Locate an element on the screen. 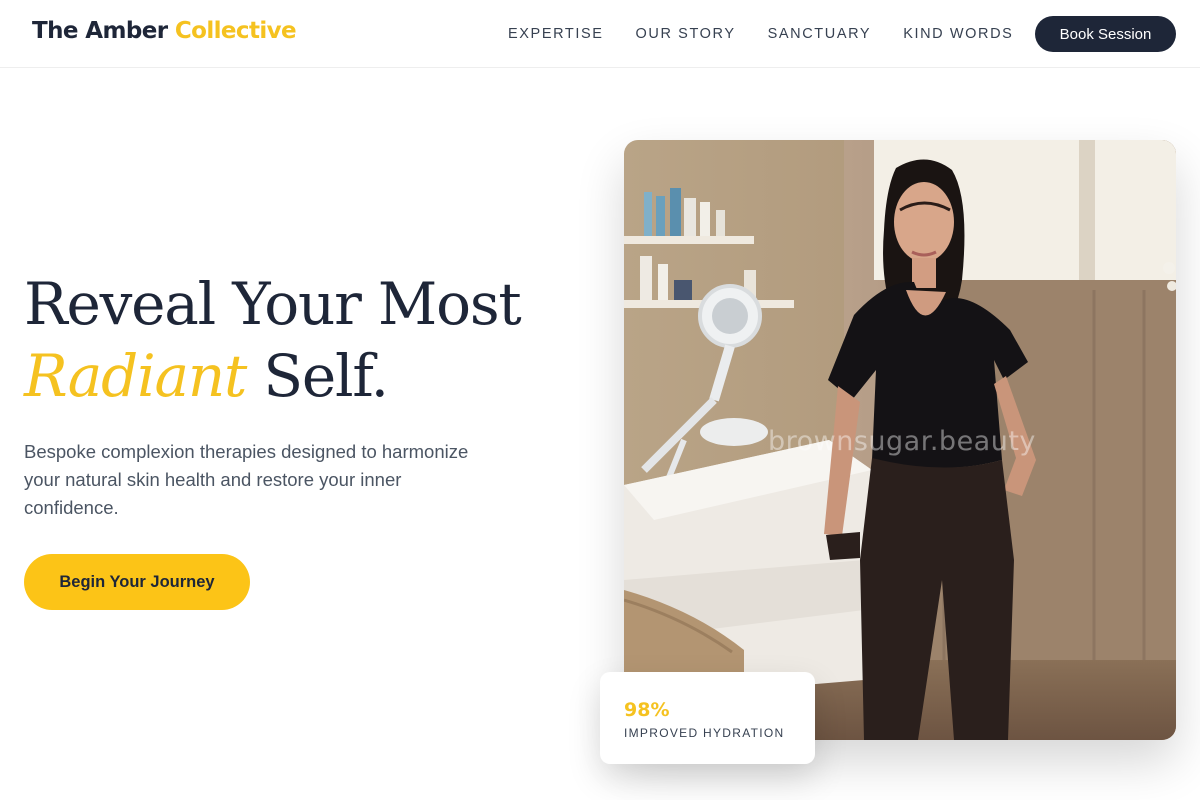 The height and width of the screenshot is (800, 1200). main-nav: EXPERTISE OUR STORY SANCTUARY KIND WORDS is located at coordinates (776, 34).